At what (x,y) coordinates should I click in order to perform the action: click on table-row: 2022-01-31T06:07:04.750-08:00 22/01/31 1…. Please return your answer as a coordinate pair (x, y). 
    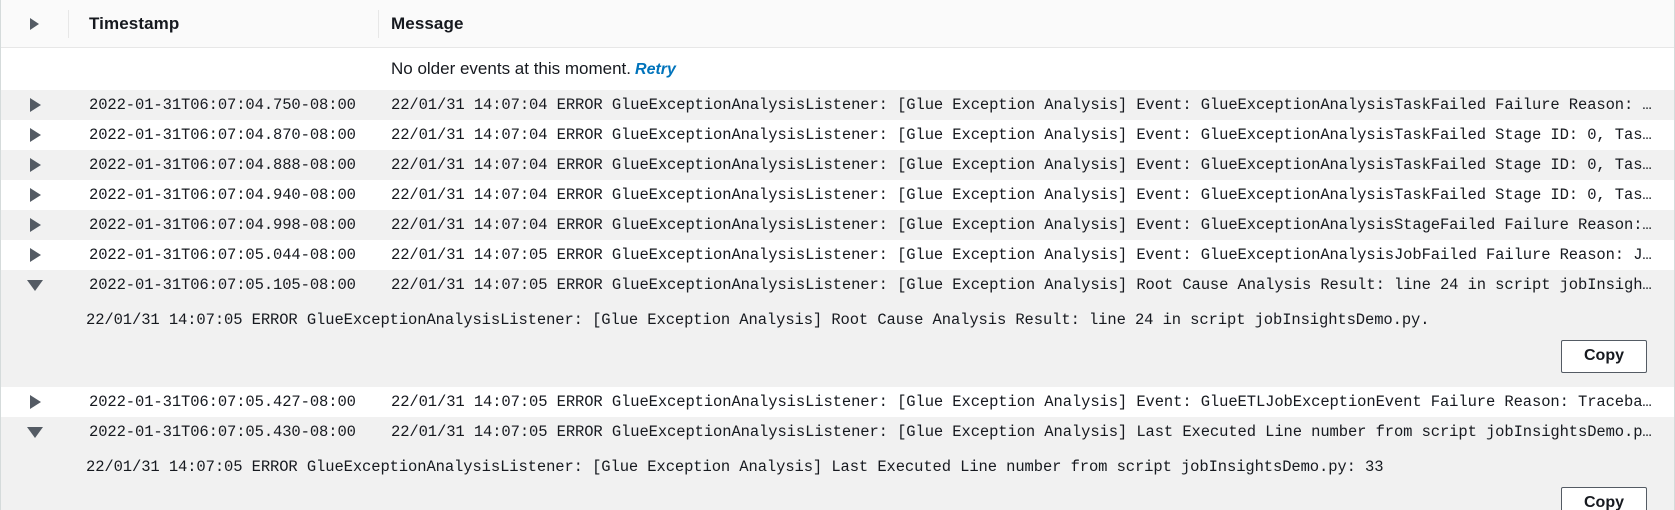
    Looking at the image, I should click on (837, 105).